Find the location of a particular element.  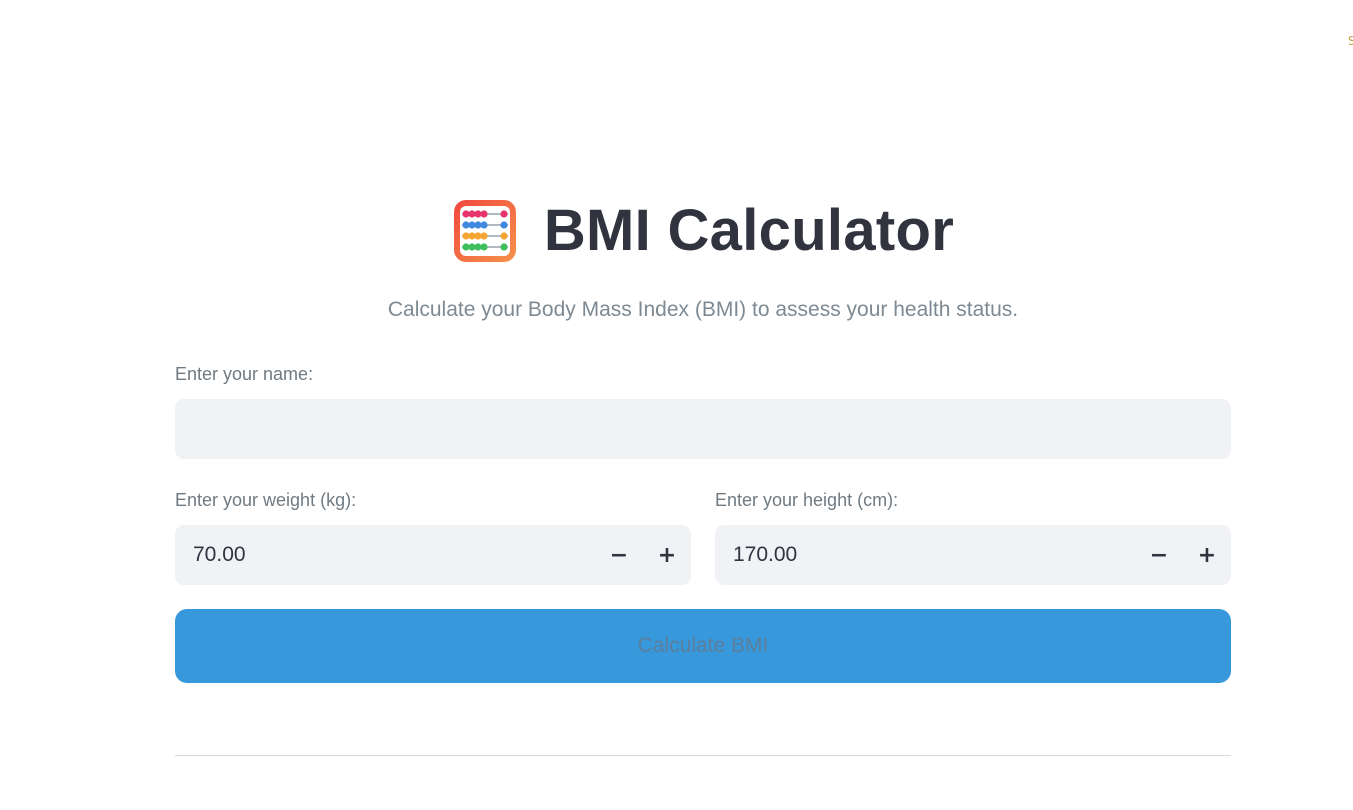

status-indicator: S is located at coordinates (1350, 41).